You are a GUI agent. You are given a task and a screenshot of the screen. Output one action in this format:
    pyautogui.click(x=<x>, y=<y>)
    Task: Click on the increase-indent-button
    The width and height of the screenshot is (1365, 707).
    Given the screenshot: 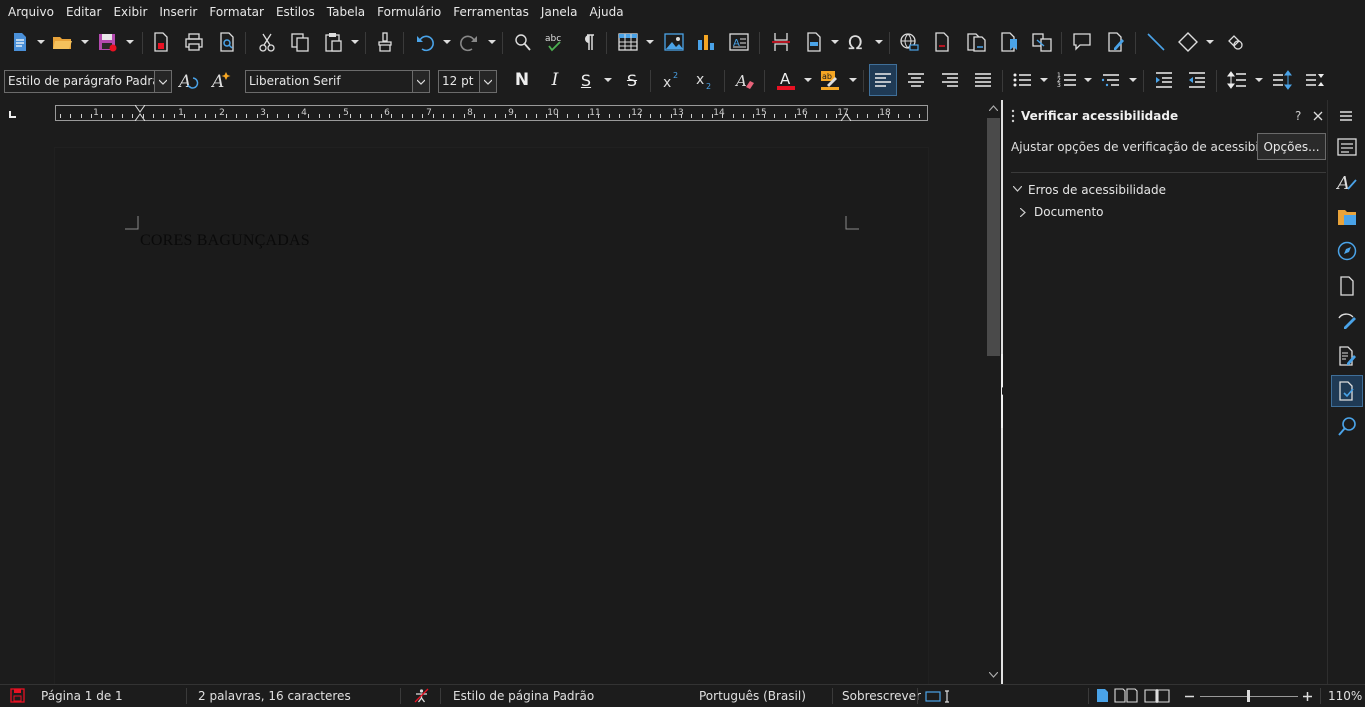 What is the action you would take?
    pyautogui.click(x=1164, y=80)
    